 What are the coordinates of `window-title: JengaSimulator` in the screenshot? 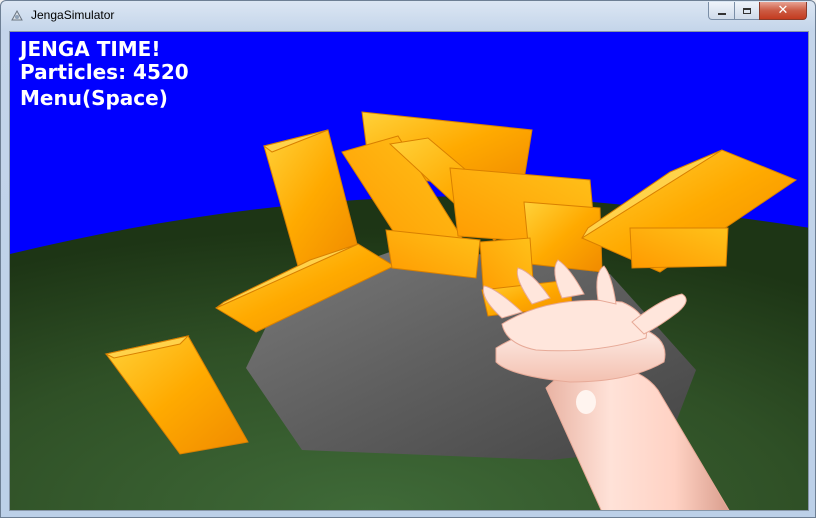 It's located at (73, 15).